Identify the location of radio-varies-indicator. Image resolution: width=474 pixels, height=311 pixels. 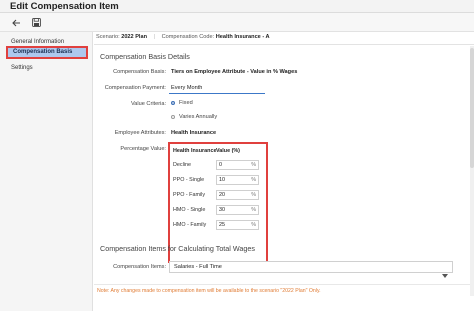
(173, 117).